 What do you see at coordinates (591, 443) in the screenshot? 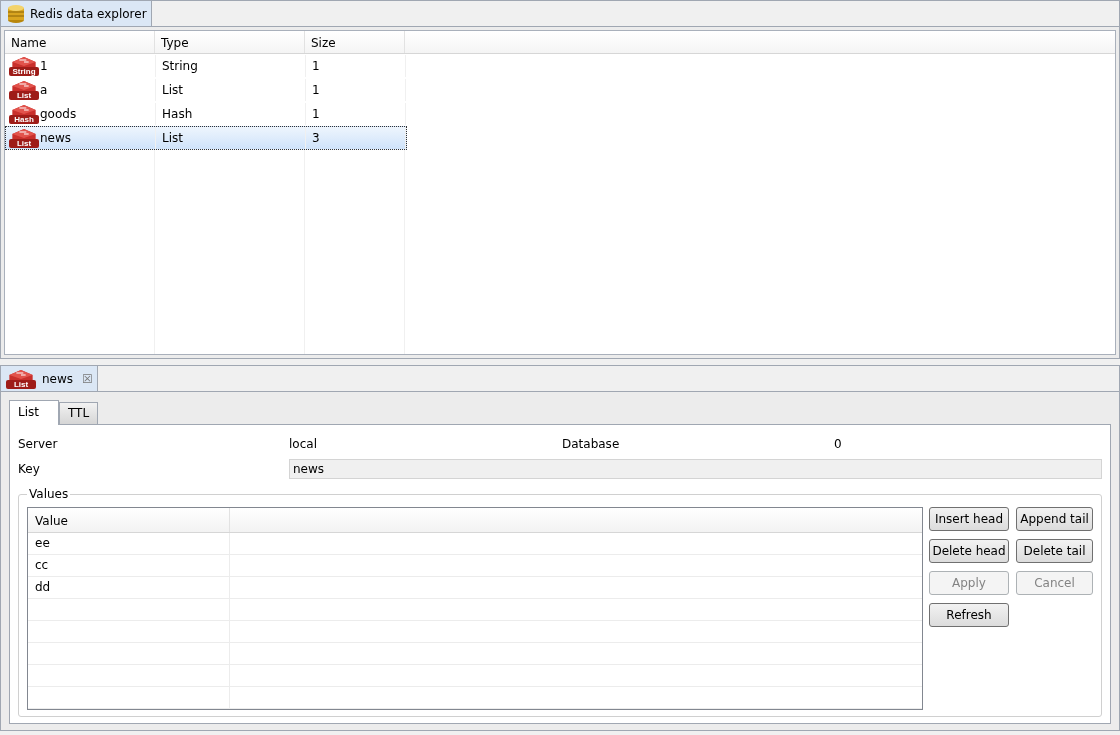
I see `field-label: Database` at bounding box center [591, 443].